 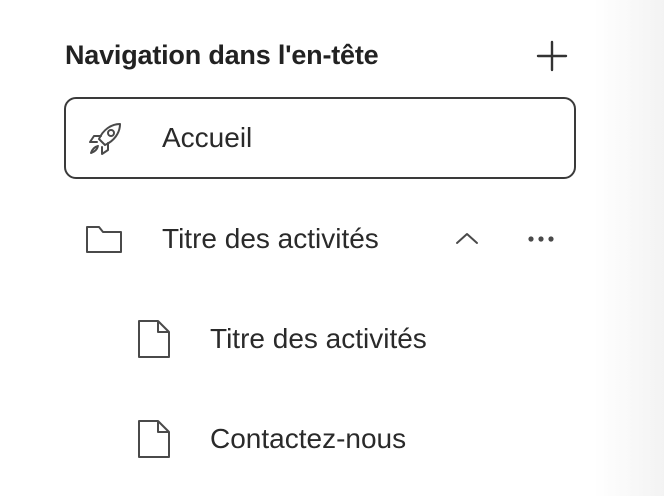 I want to click on rocket-icon, so click(x=106, y=138).